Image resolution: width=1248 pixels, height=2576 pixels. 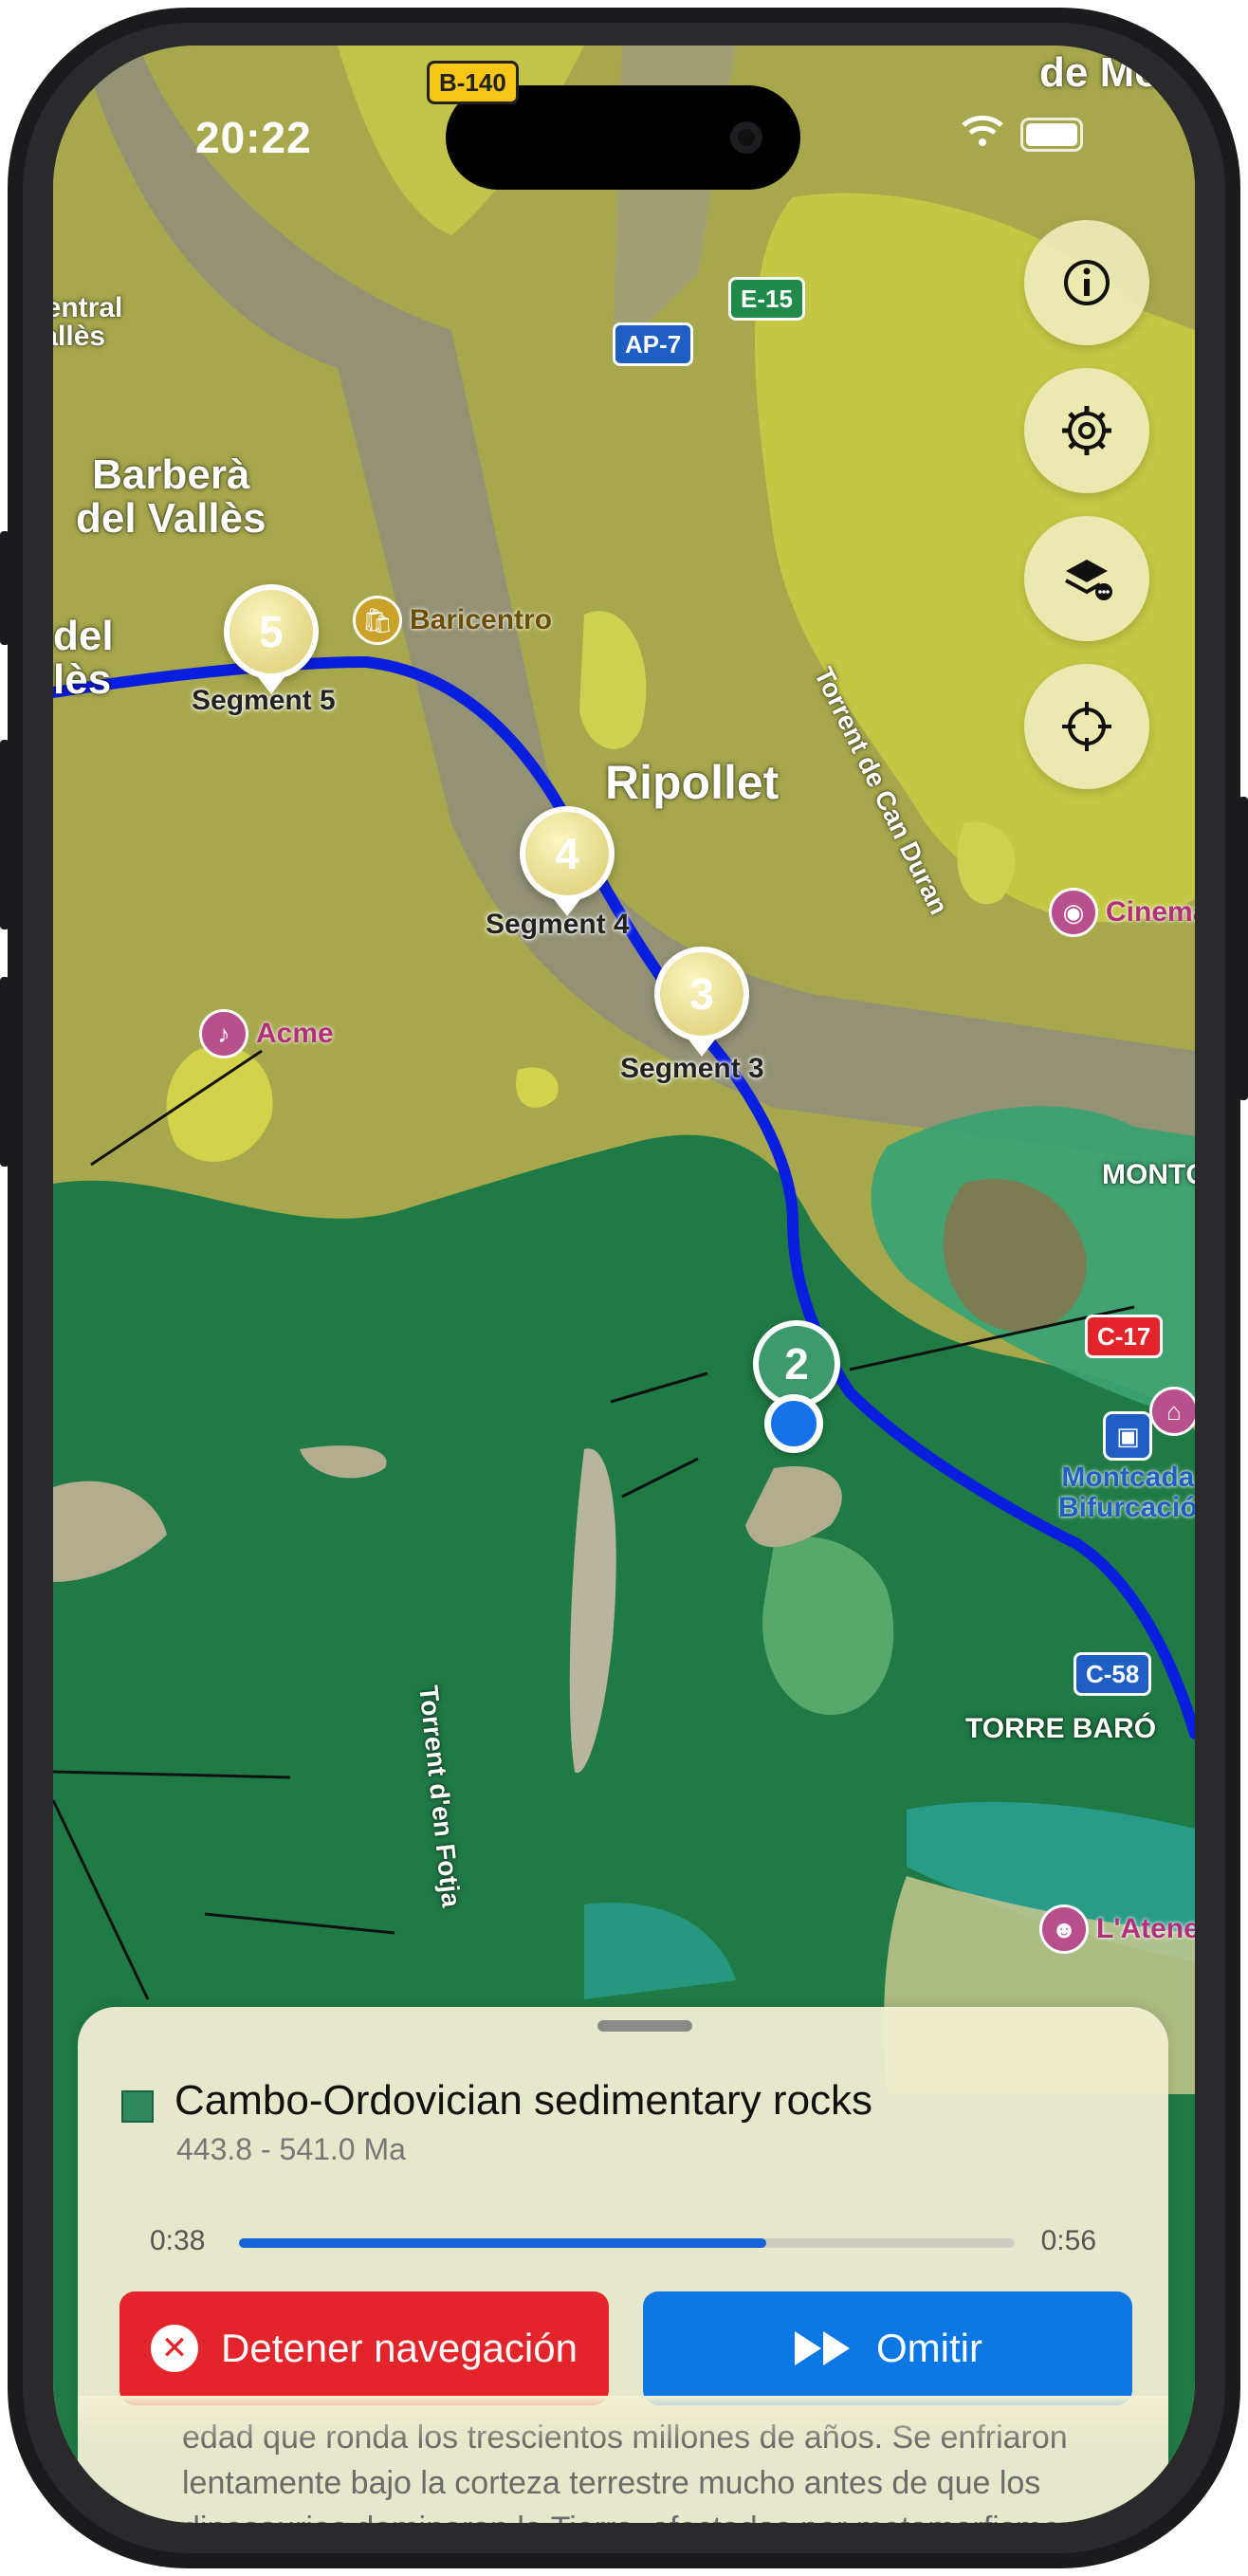 I want to click on stop-navigation-button: ✕ Detener navegación, so click(x=364, y=2348).